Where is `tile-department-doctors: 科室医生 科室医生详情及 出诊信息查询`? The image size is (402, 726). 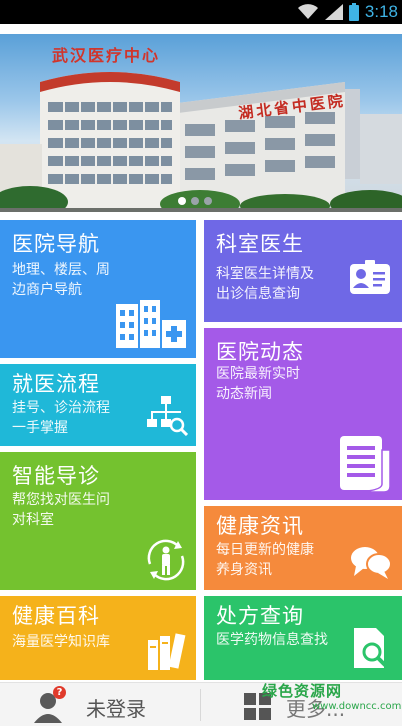
tile-department-doctors: 科室医生 科室医生详情及 出诊信息查询 is located at coordinates (303, 271).